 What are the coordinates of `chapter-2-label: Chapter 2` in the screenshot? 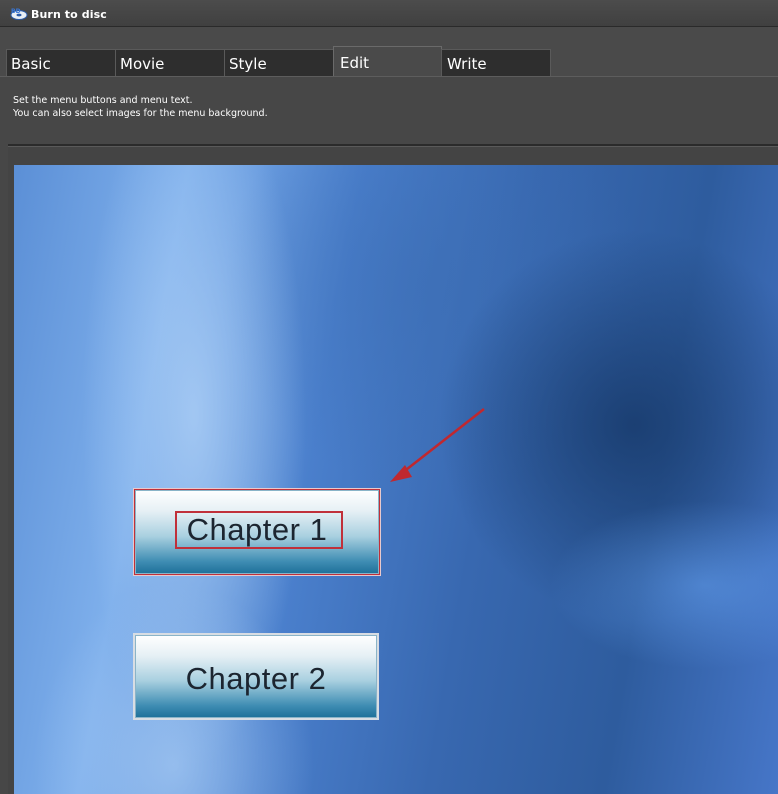 It's located at (256, 679).